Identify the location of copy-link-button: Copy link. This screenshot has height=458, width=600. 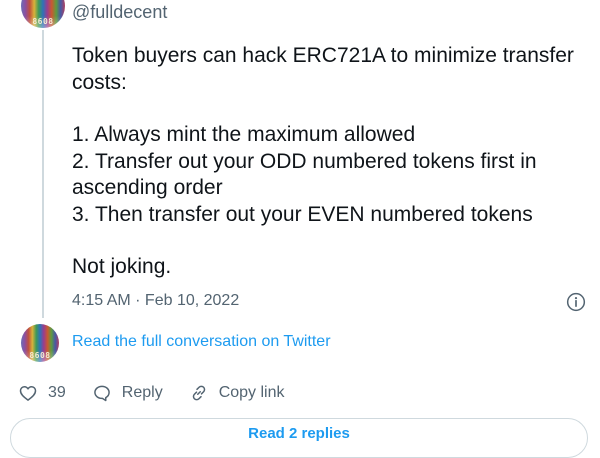
(237, 393).